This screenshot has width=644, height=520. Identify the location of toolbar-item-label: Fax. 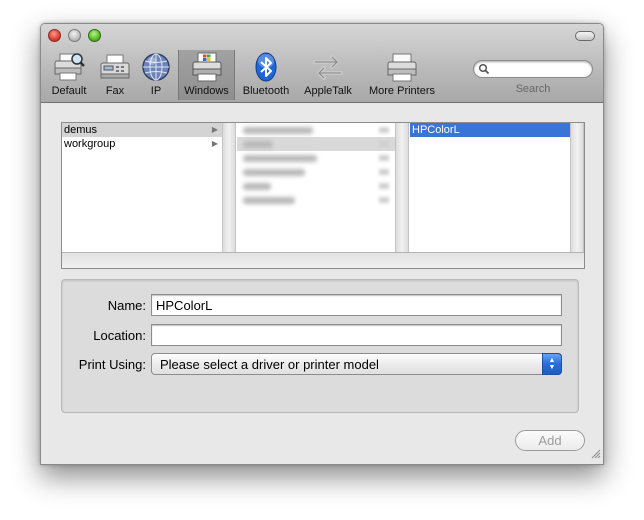
(115, 91).